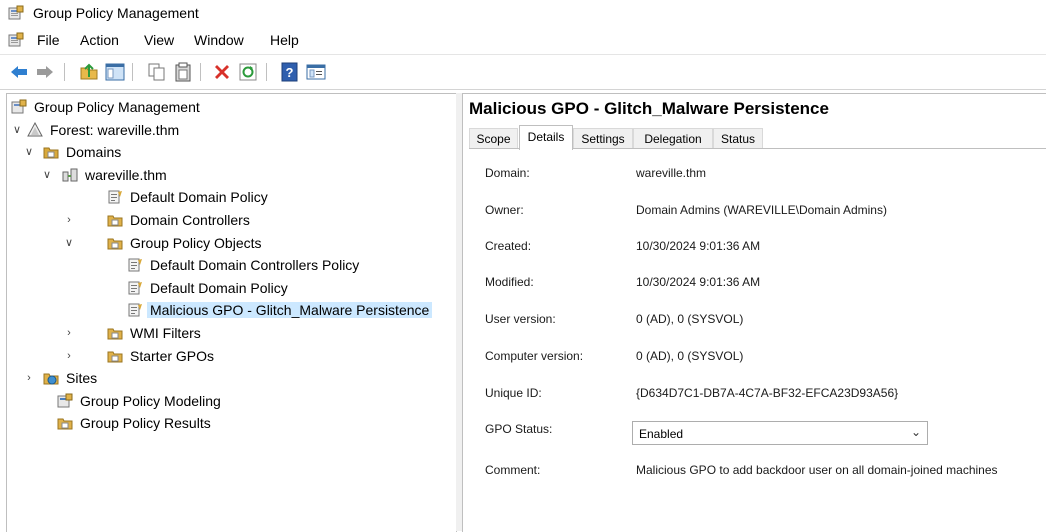 The height and width of the screenshot is (532, 1046). What do you see at coordinates (761, 210) in the screenshot?
I see `owner-value: Domain Admins (WAREVILLE\Domain Admins)` at bounding box center [761, 210].